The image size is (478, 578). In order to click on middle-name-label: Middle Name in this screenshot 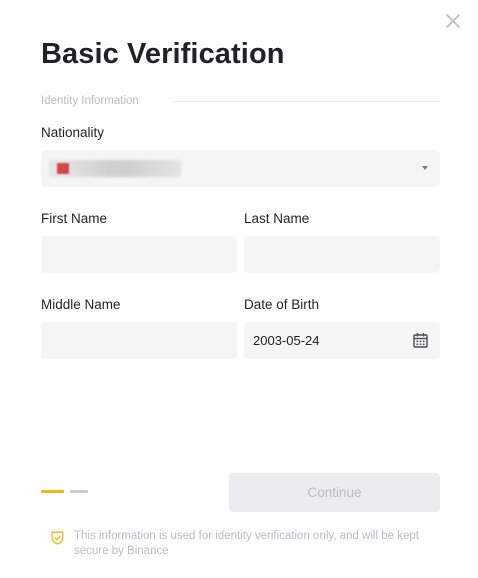, I will do `click(81, 304)`.